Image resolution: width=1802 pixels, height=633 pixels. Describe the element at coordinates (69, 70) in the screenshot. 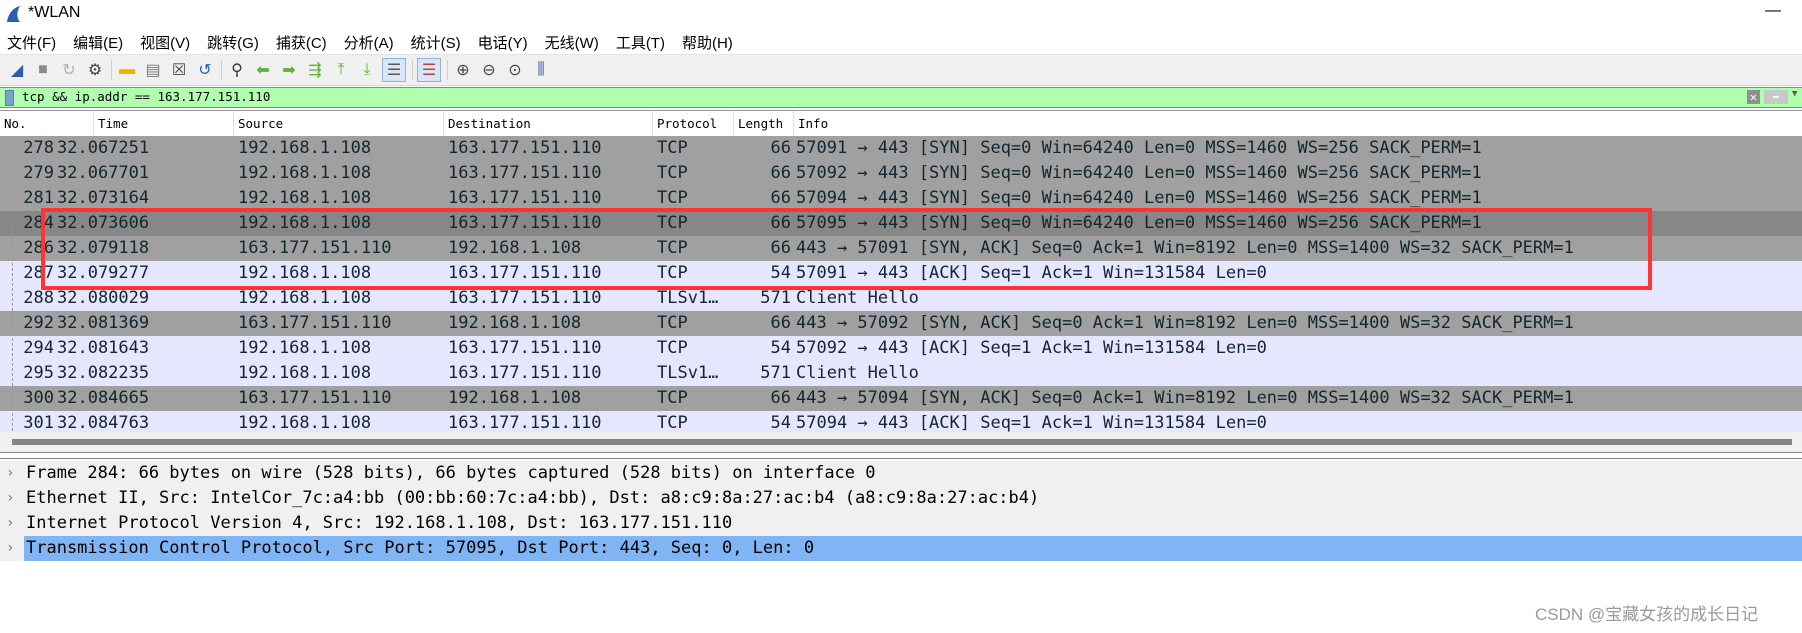

I see `restart-capture-icon: ↻` at that location.